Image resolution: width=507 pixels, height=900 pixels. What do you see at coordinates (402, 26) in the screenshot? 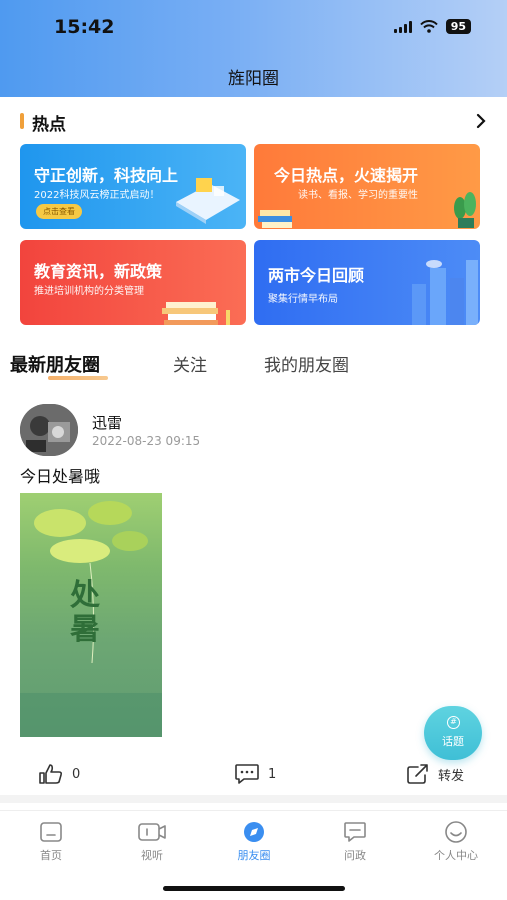
I see `signal-icon` at bounding box center [402, 26].